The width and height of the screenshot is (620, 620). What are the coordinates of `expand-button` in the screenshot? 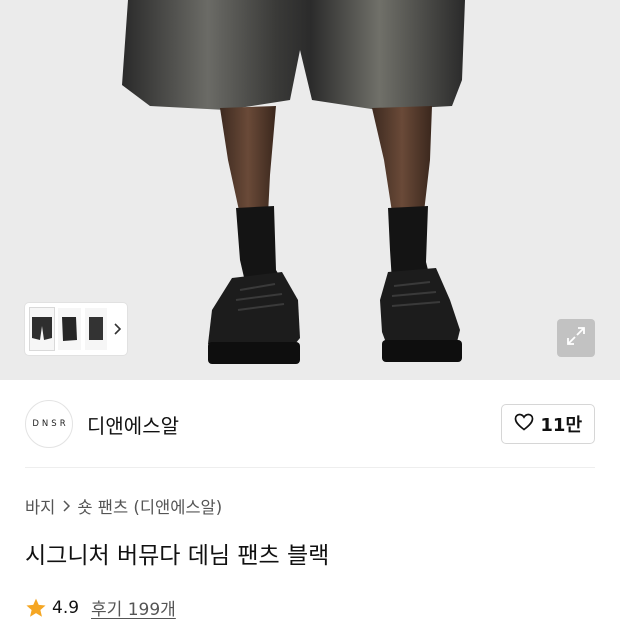 It's located at (576, 338).